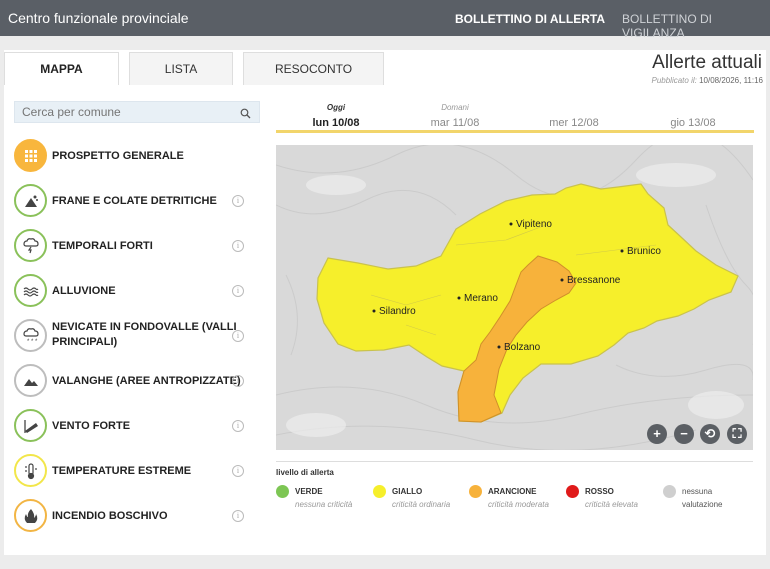  I want to click on legend-desc: criticità moderata, so click(518, 504).